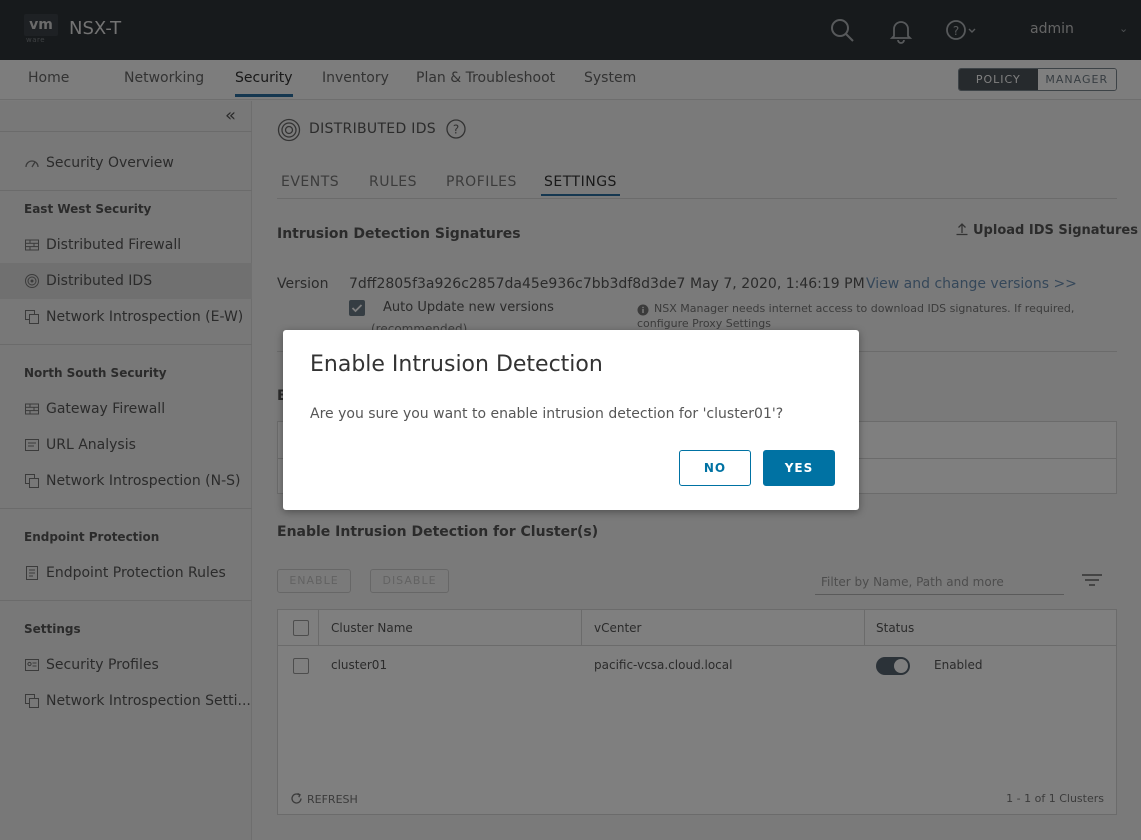 Image resolution: width=1141 pixels, height=840 pixels. Describe the element at coordinates (715, 468) in the screenshot. I see `no-button: NO` at that location.